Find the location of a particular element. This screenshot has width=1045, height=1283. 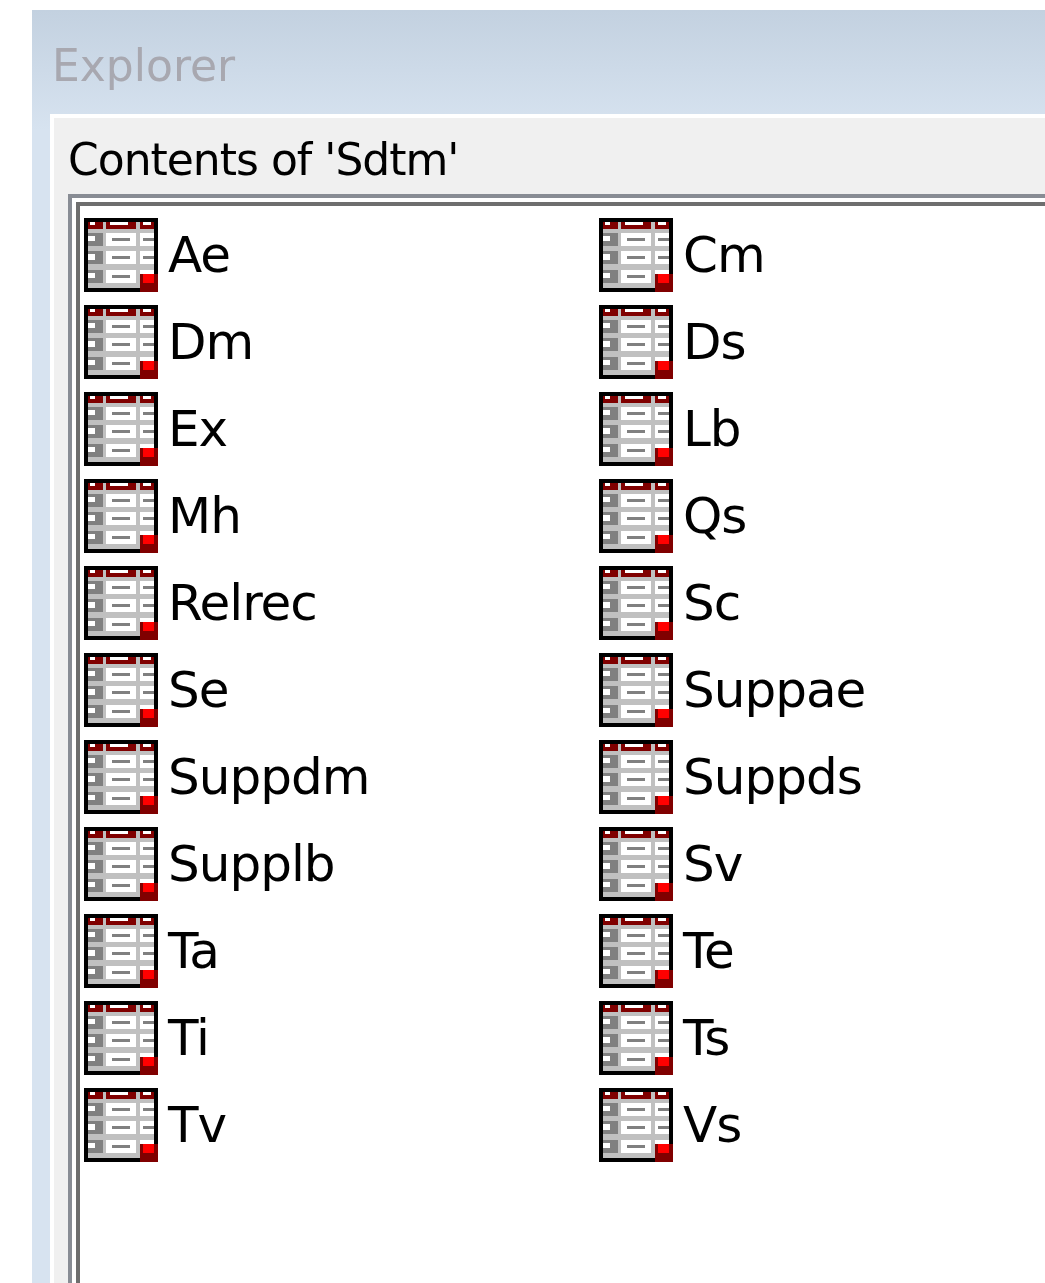

dataset-name: Suppae is located at coordinates (774, 690).